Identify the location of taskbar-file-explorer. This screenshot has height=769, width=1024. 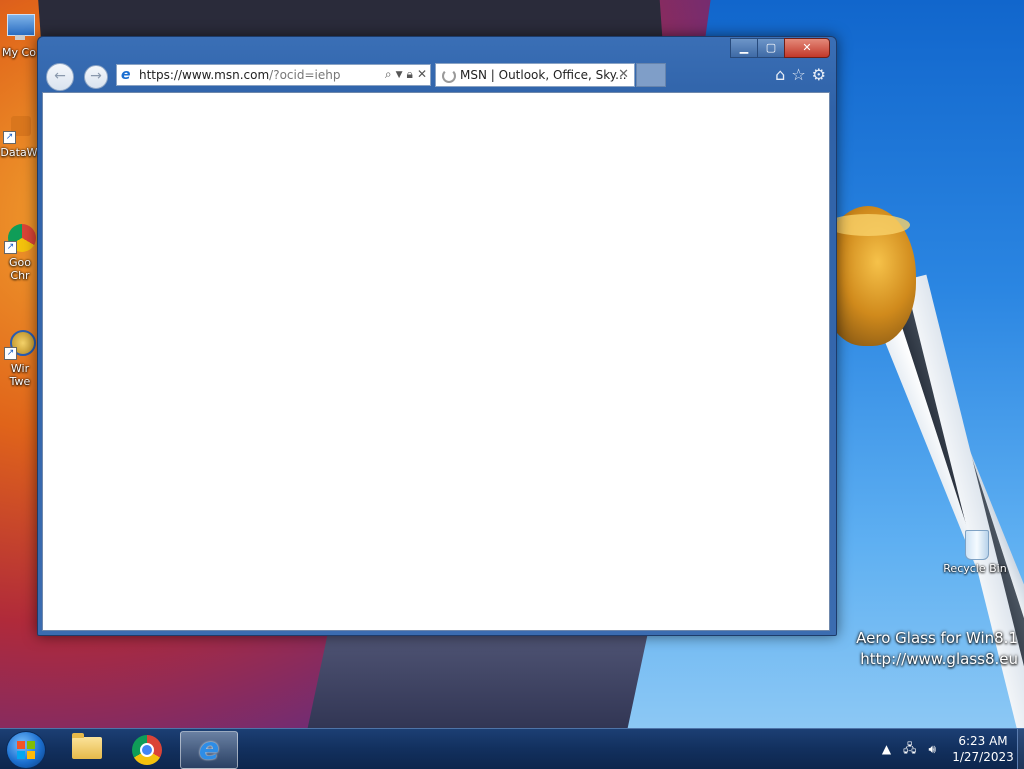
(86, 749).